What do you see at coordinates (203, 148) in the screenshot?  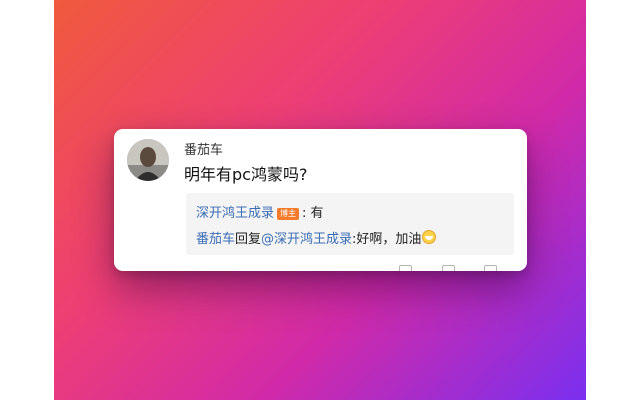 I see `comment-username: 番茄车` at bounding box center [203, 148].